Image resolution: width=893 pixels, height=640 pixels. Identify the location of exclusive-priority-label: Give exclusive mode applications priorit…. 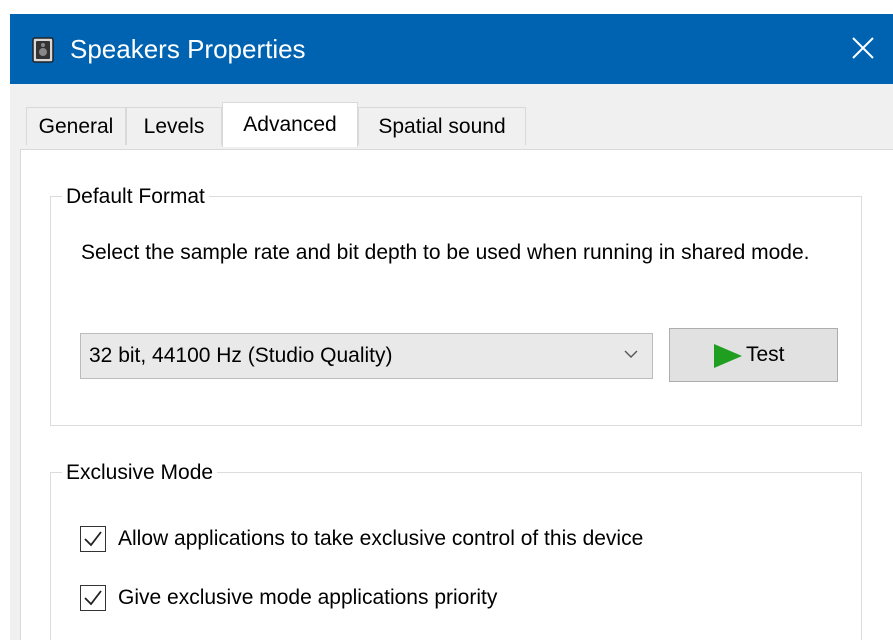
(308, 597).